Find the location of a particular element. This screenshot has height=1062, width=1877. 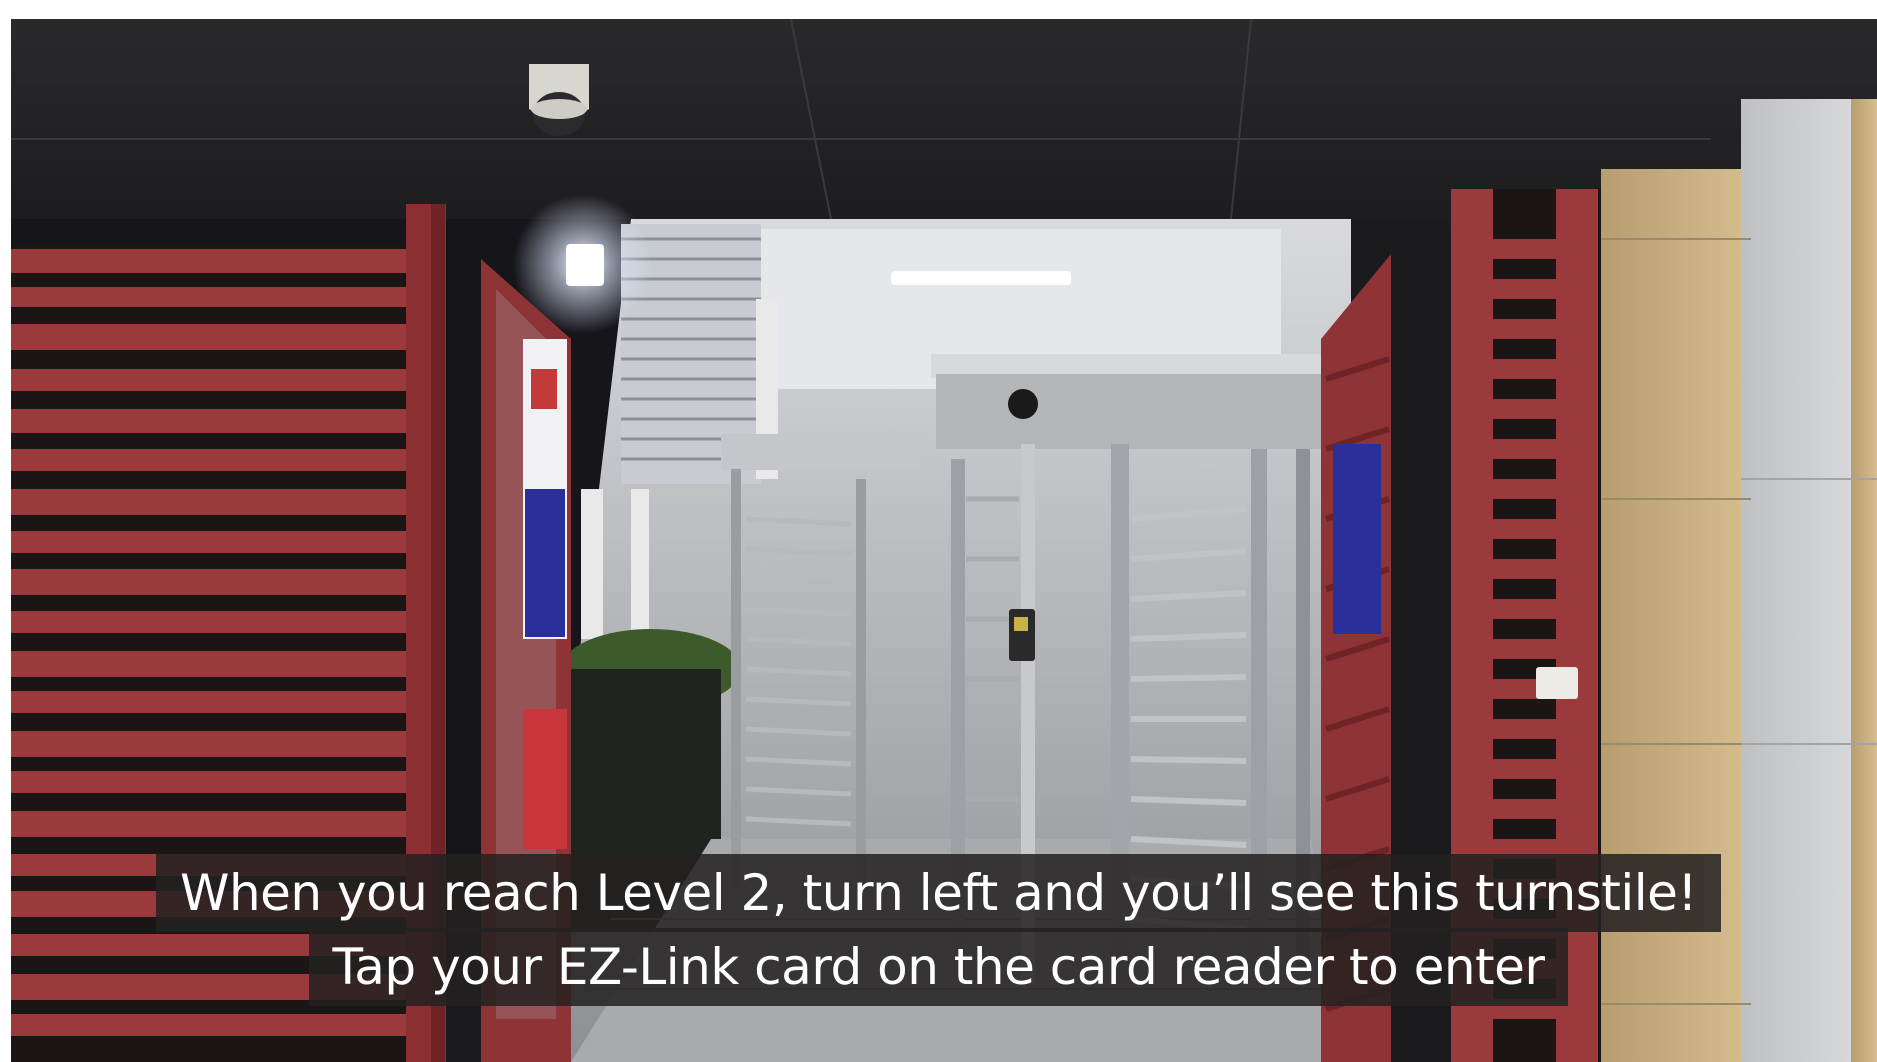

cctv-camera-icon is located at coordinates (559, 100).